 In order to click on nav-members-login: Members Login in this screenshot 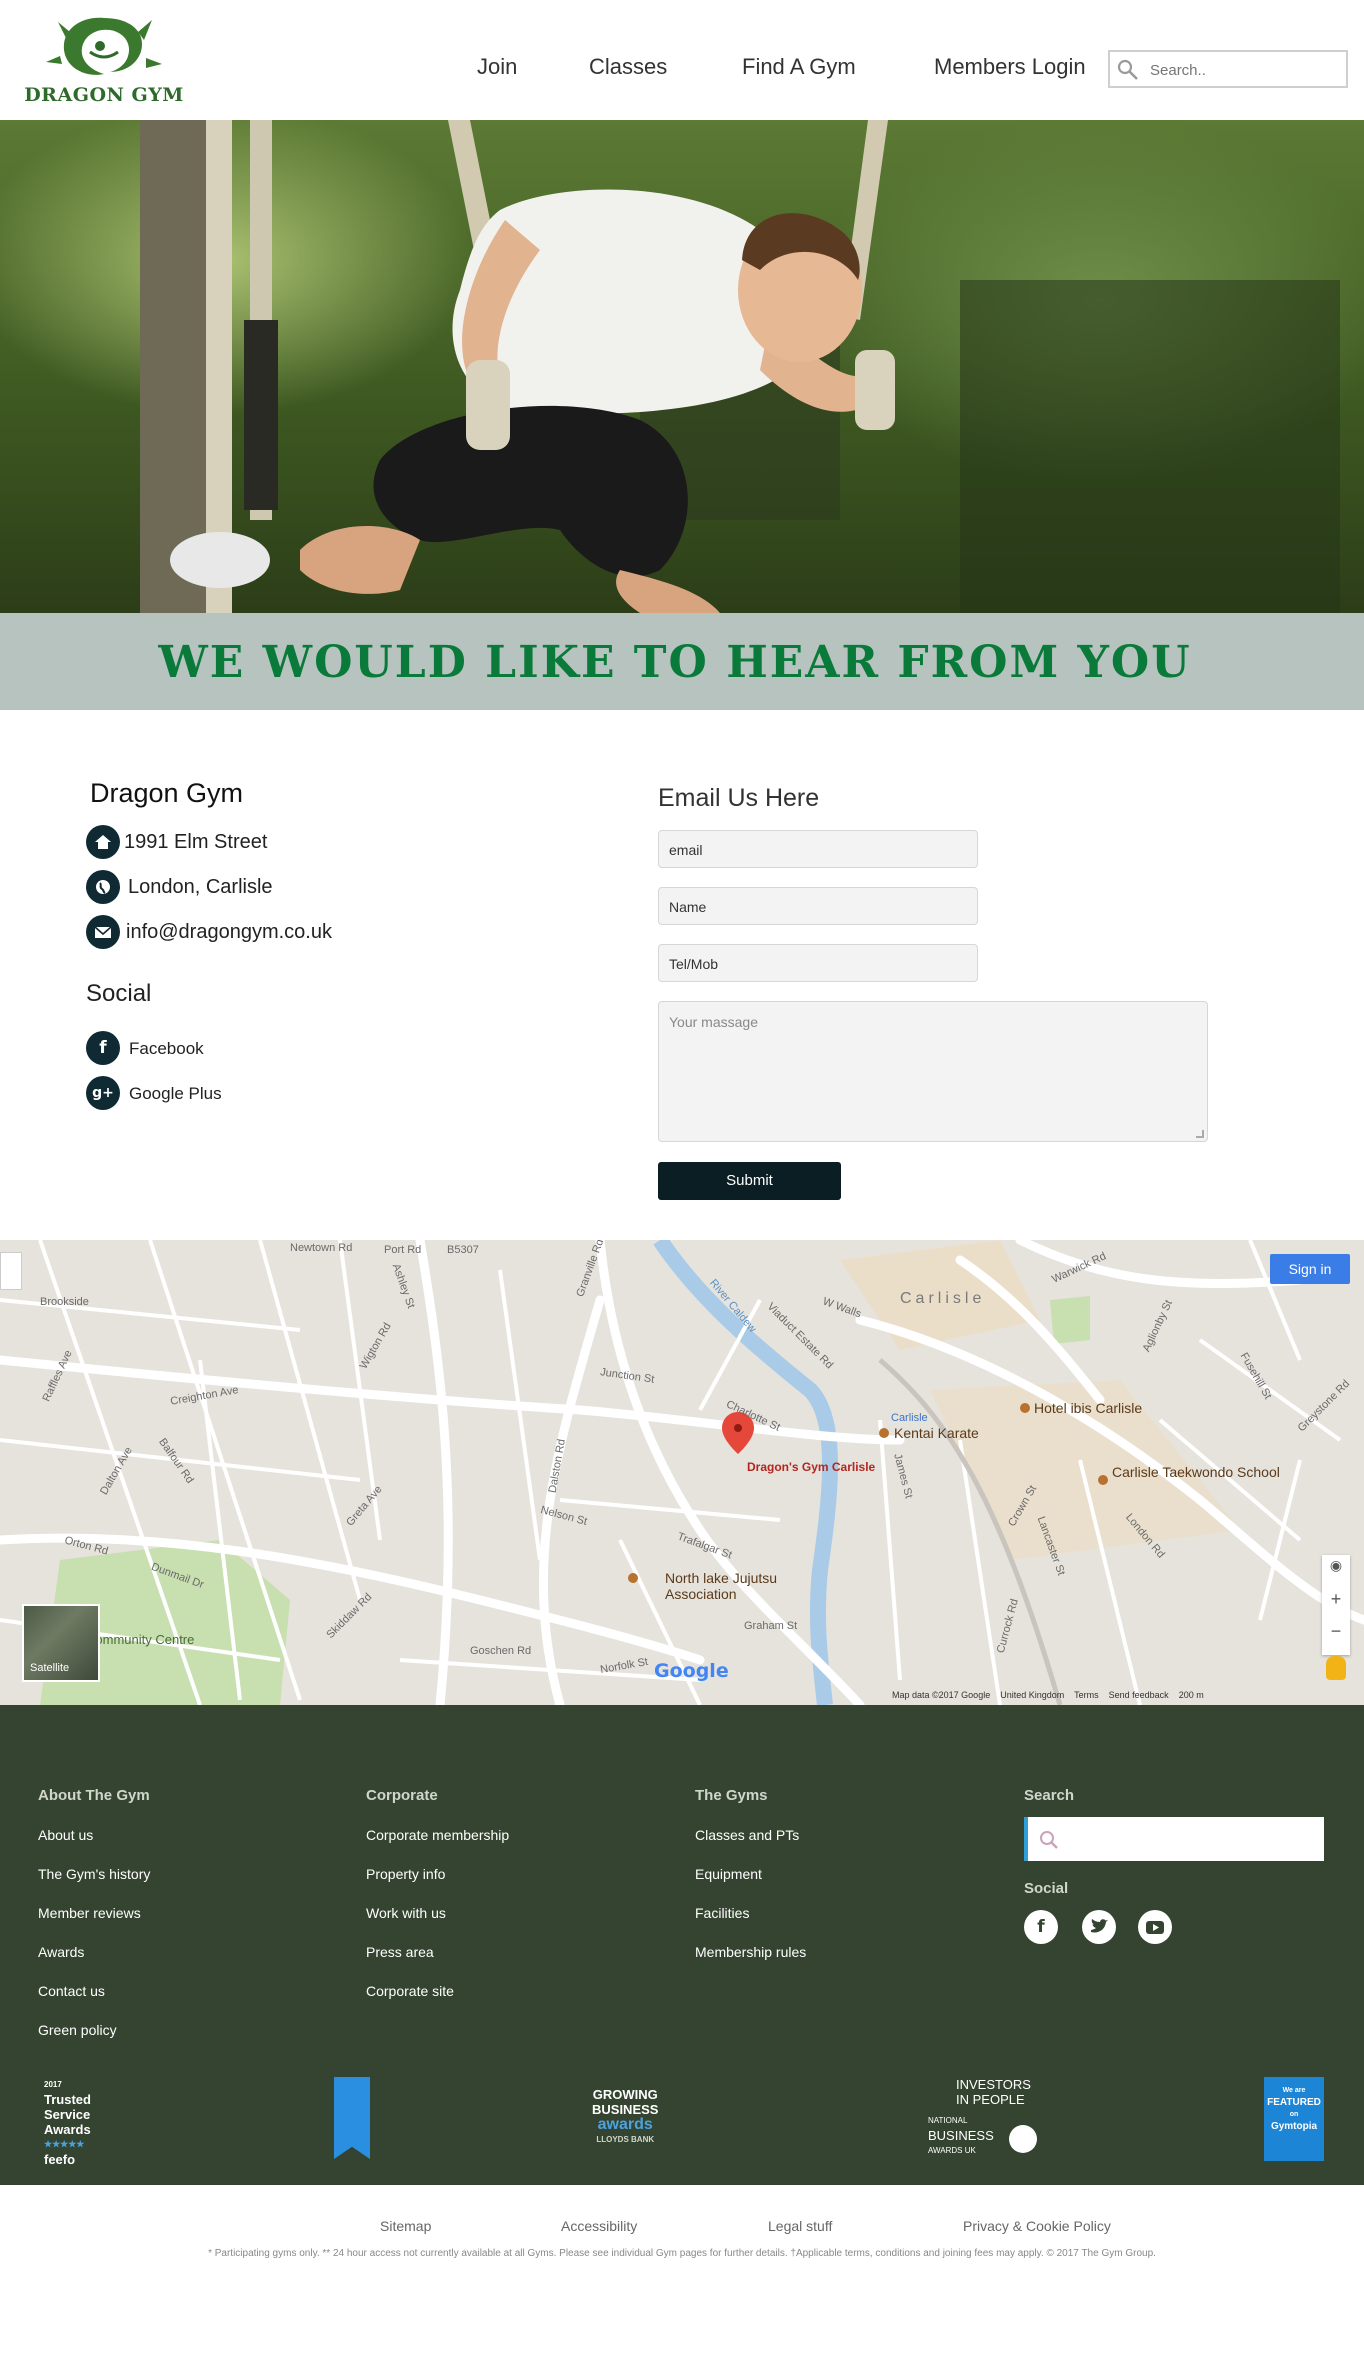, I will do `click(1010, 67)`.